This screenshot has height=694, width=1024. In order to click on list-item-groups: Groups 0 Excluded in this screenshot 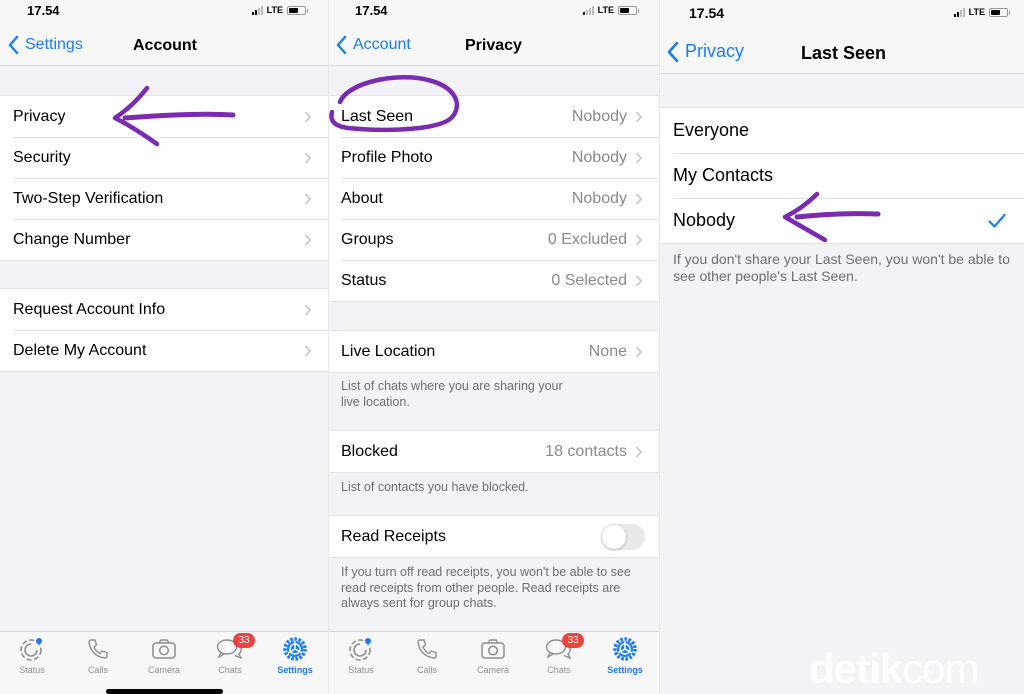, I will do `click(493, 239)`.